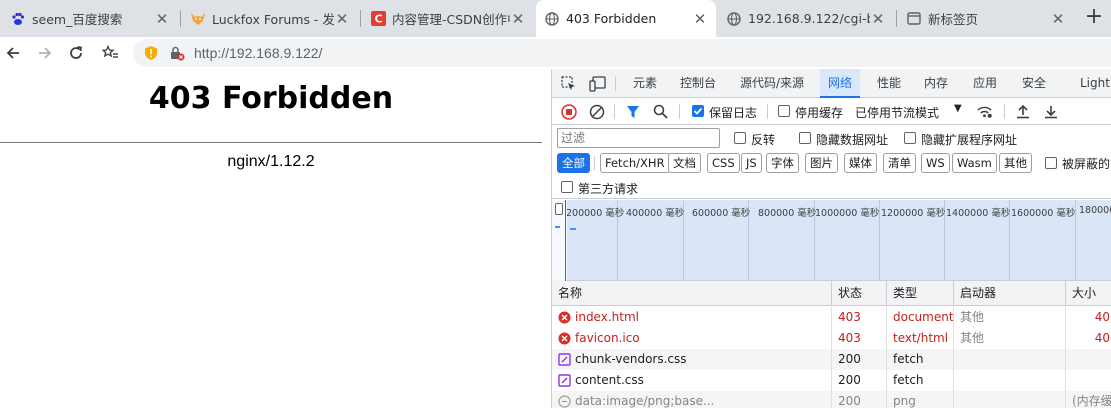 The height and width of the screenshot is (408, 1111). What do you see at coordinates (573, 163) in the screenshot?
I see `type-filter-all: 全部` at bounding box center [573, 163].